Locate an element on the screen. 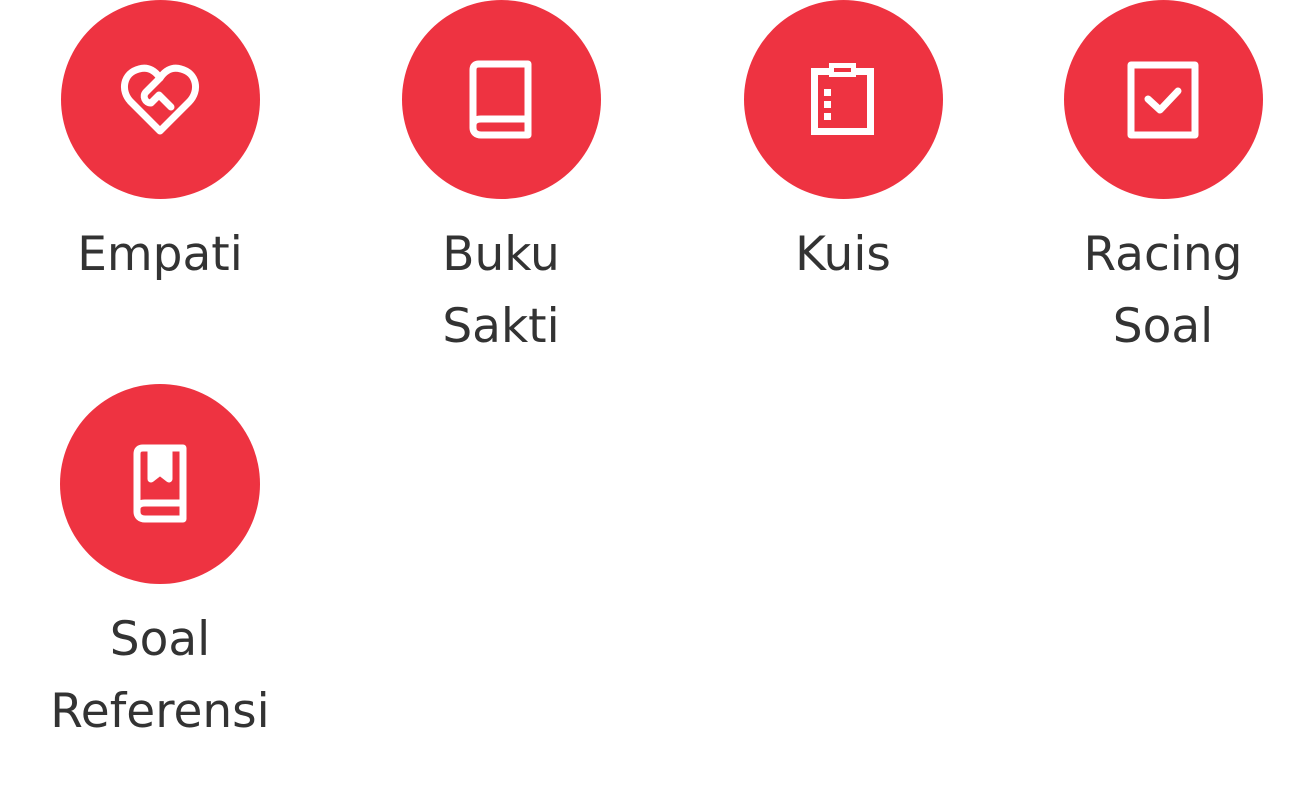  checkbox-icon is located at coordinates (1163, 99).